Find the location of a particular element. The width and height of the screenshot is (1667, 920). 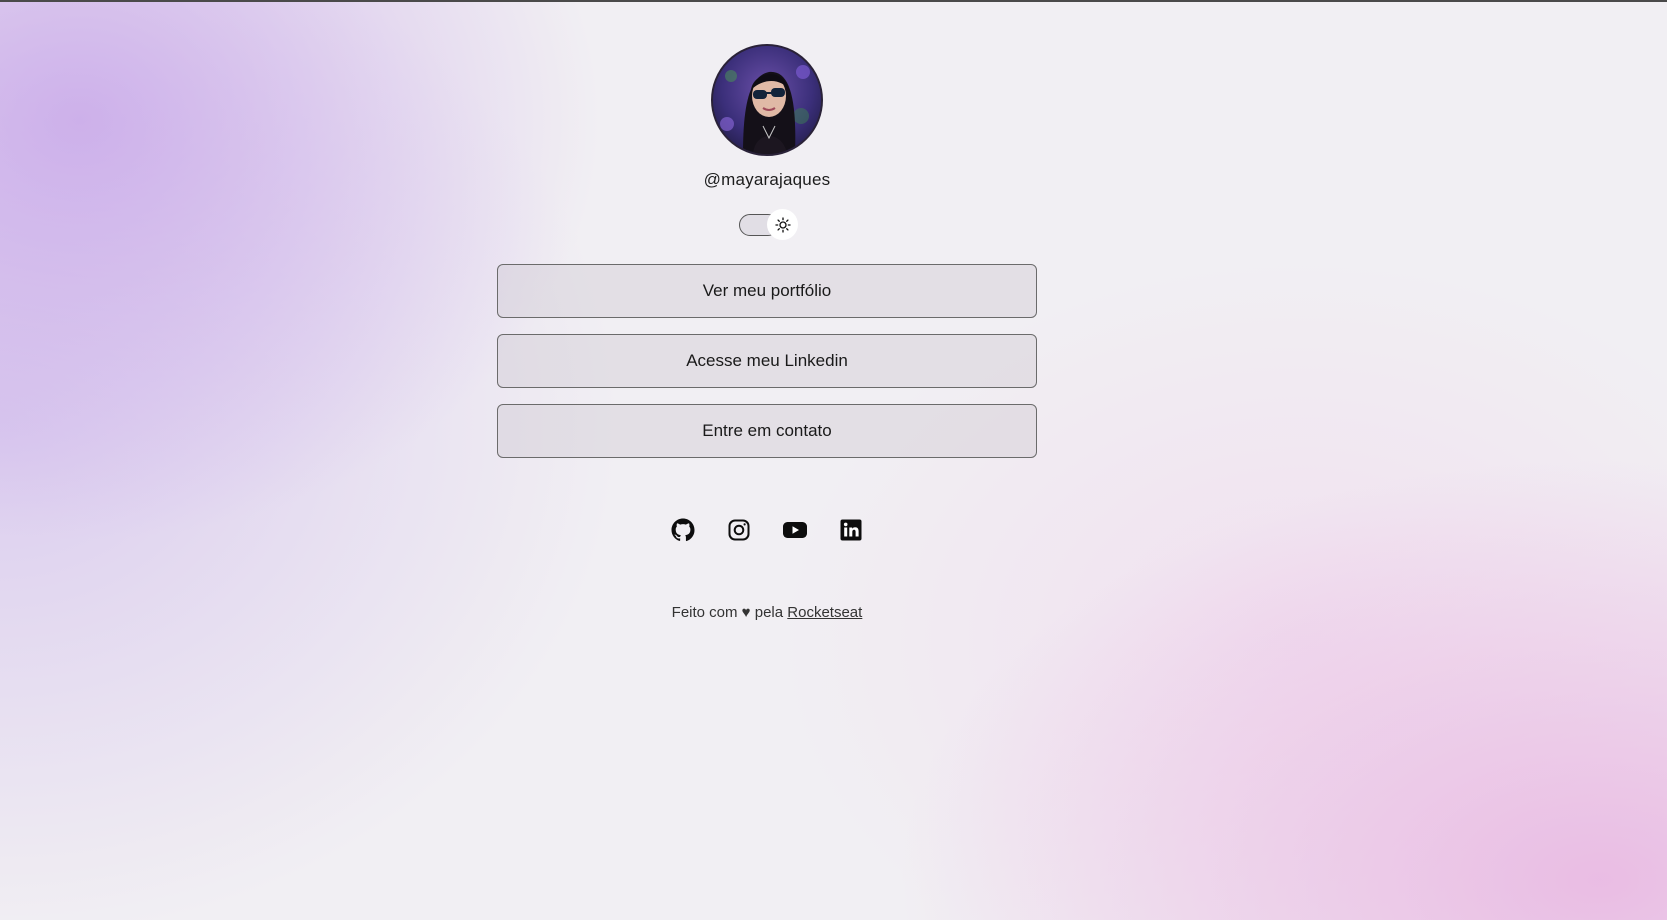

sun-icon is located at coordinates (782, 224).